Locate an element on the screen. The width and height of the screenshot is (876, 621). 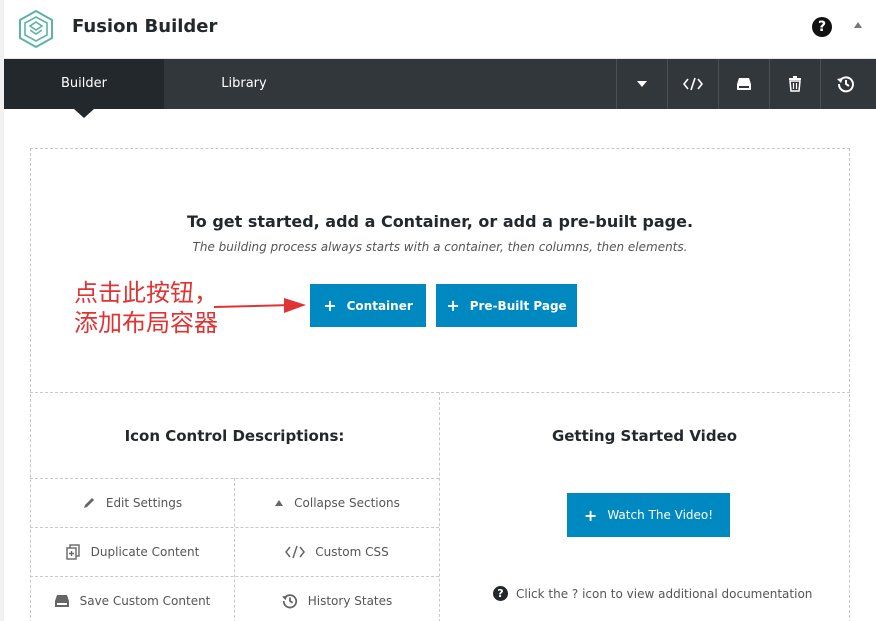
toolbar-delete-button is located at coordinates (794, 84).